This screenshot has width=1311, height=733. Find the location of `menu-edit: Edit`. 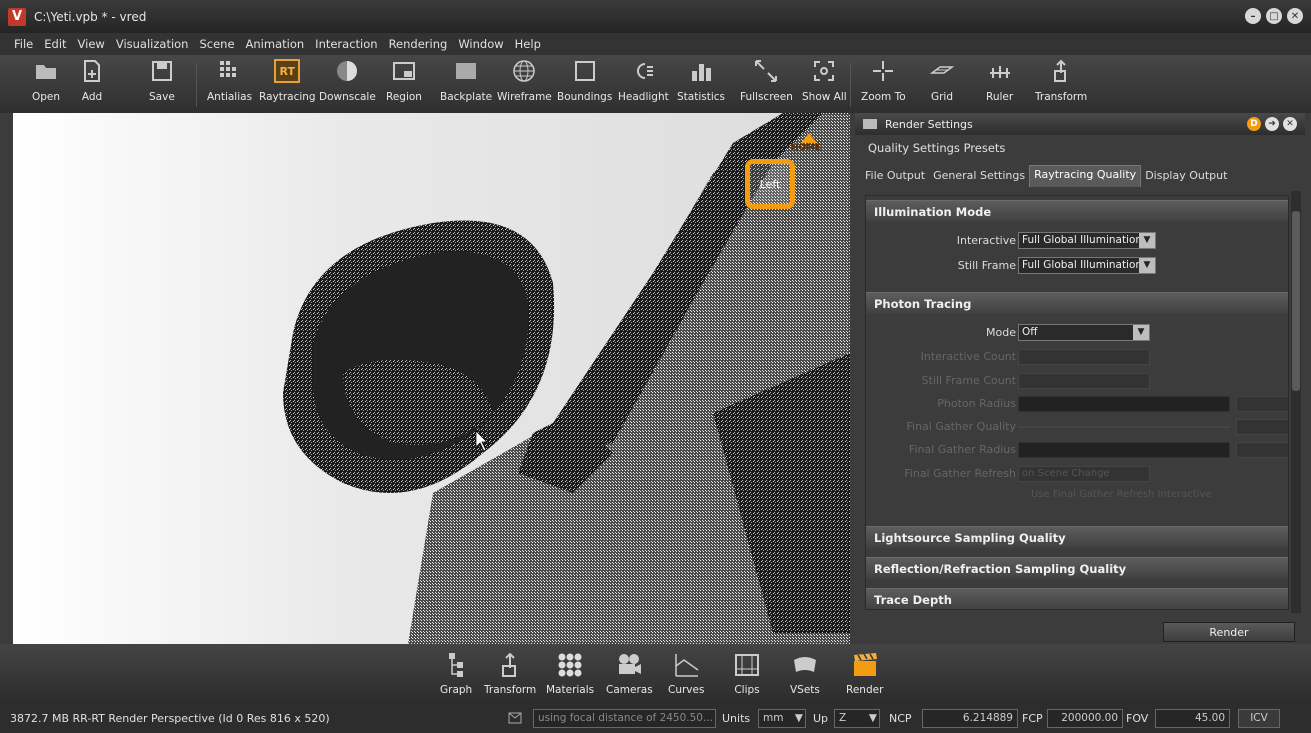

menu-edit: Edit is located at coordinates (55, 44).